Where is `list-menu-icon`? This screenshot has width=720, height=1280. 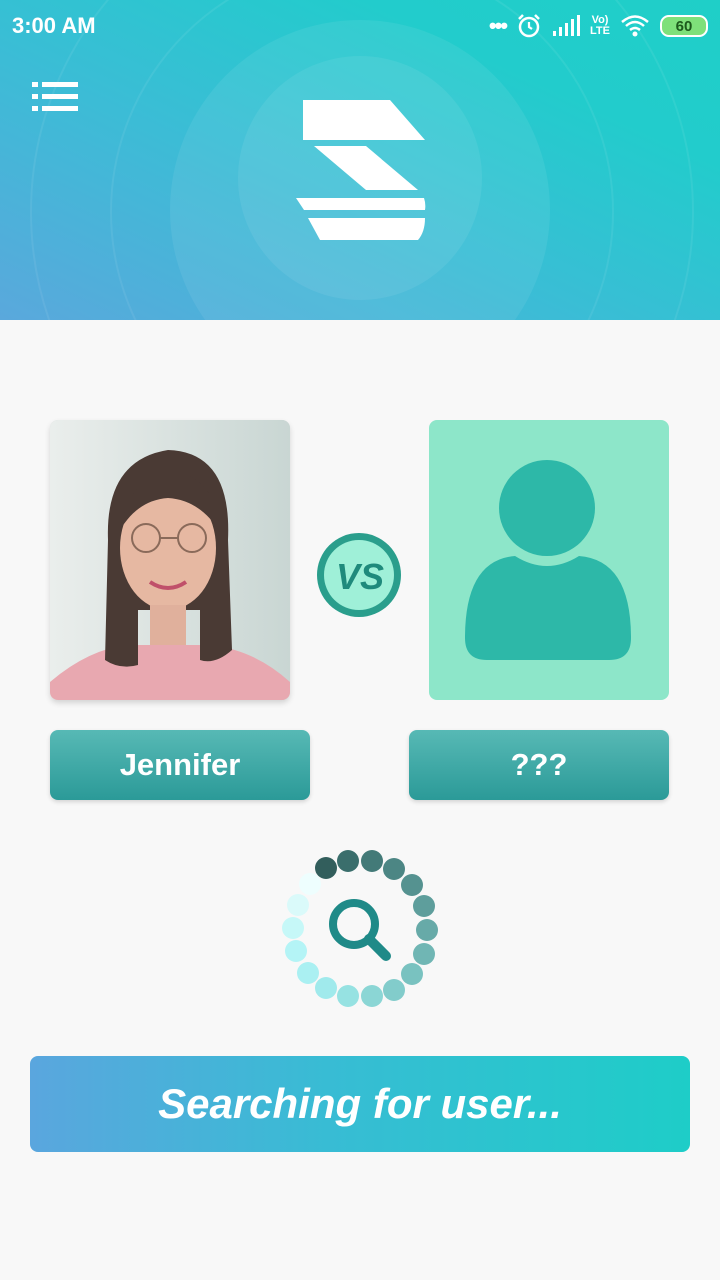 list-menu-icon is located at coordinates (55, 96).